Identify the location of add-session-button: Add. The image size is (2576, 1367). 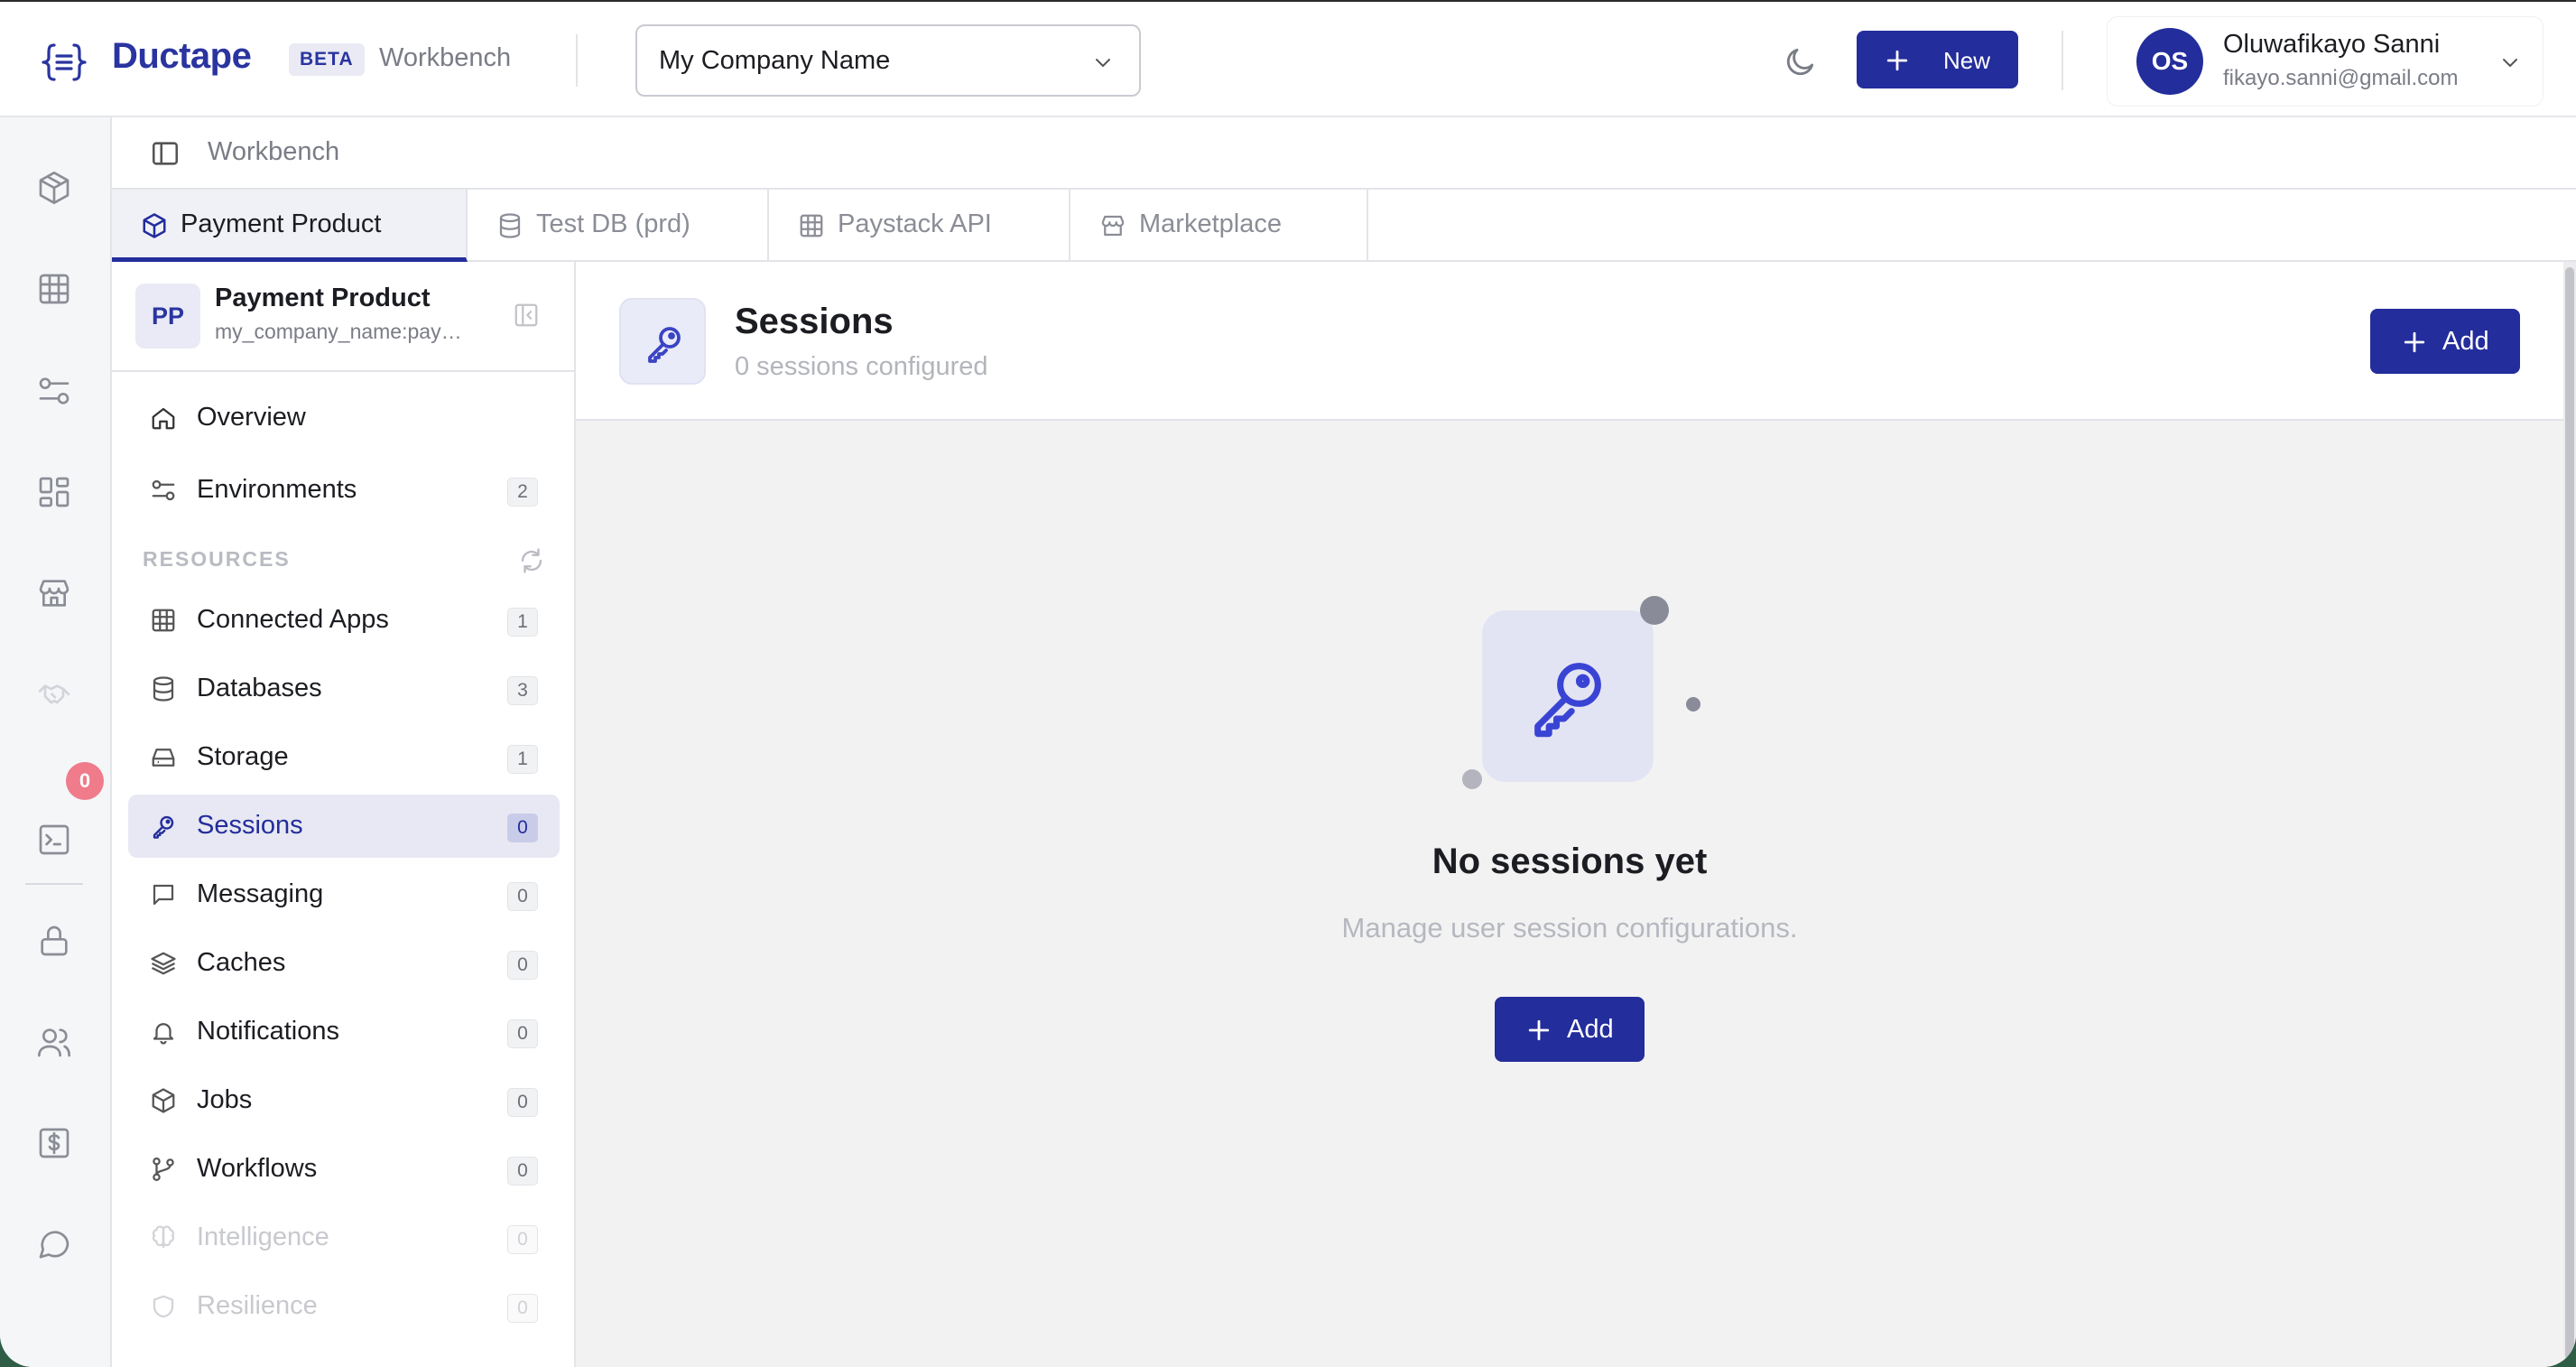
(2445, 341).